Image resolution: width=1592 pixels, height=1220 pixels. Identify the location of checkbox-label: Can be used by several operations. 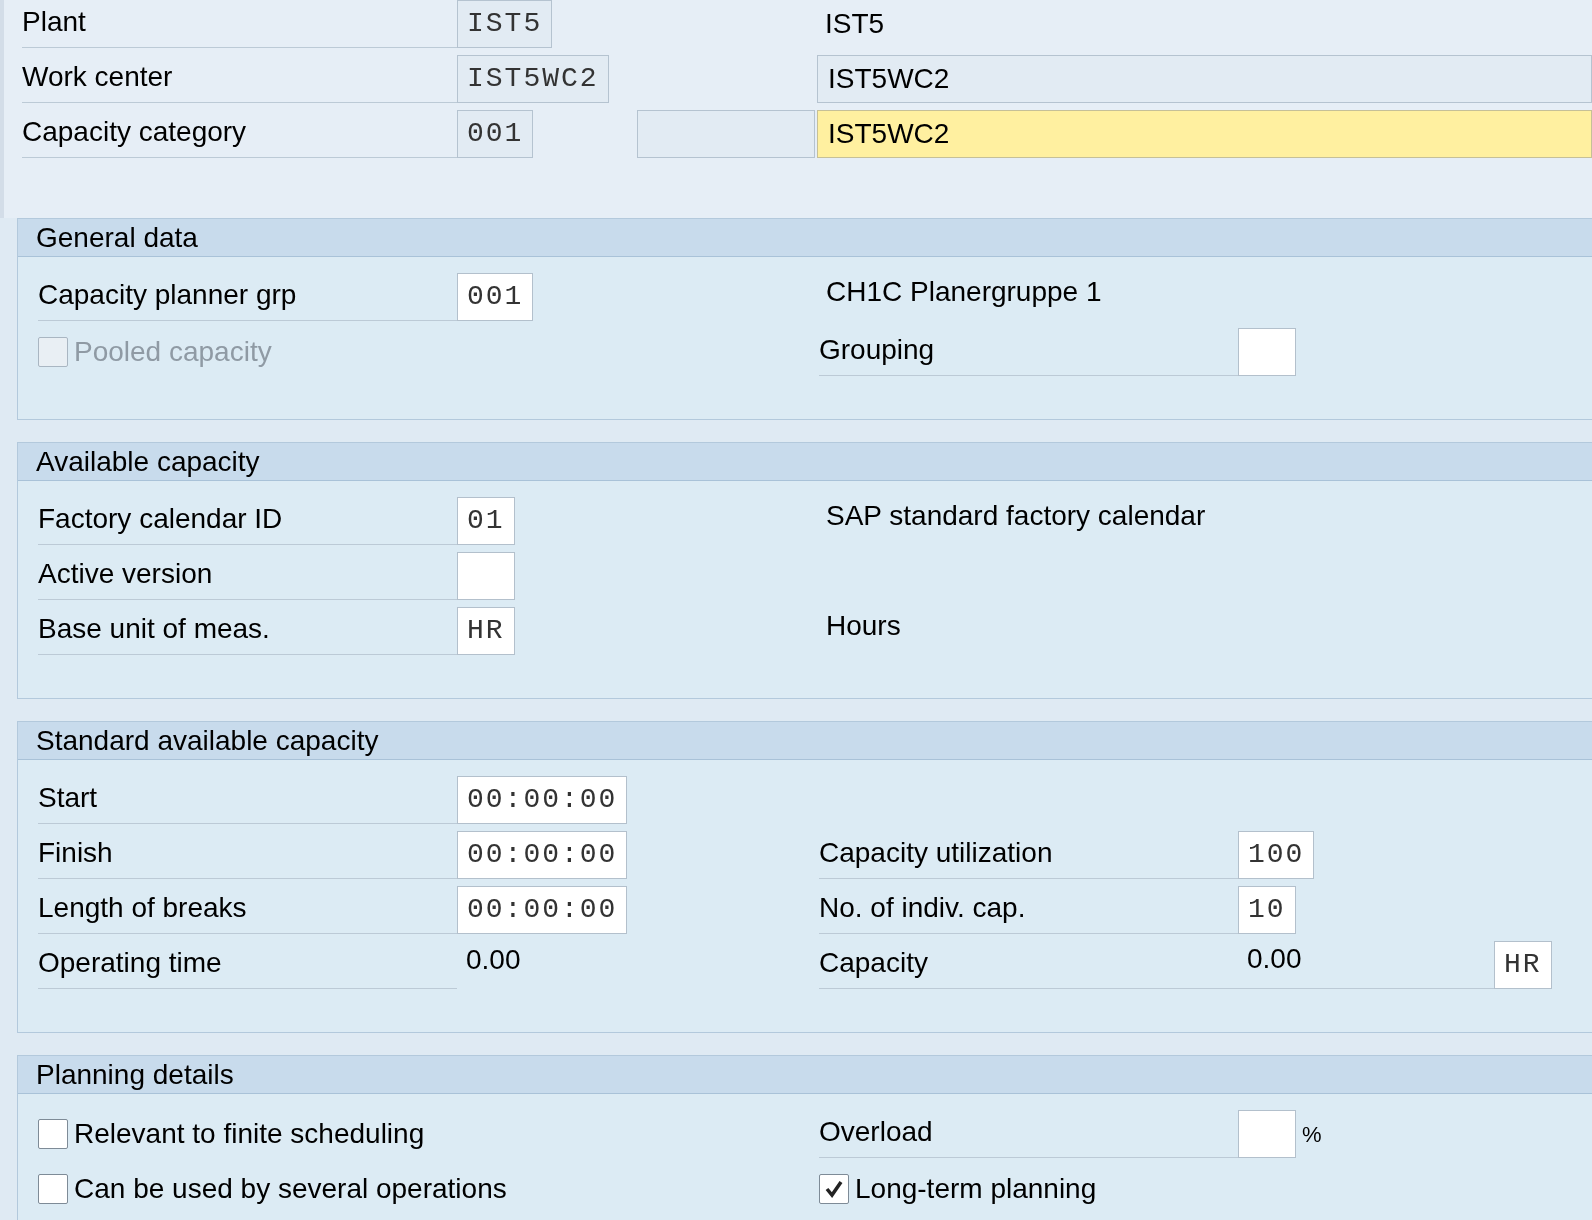
(290, 1189).